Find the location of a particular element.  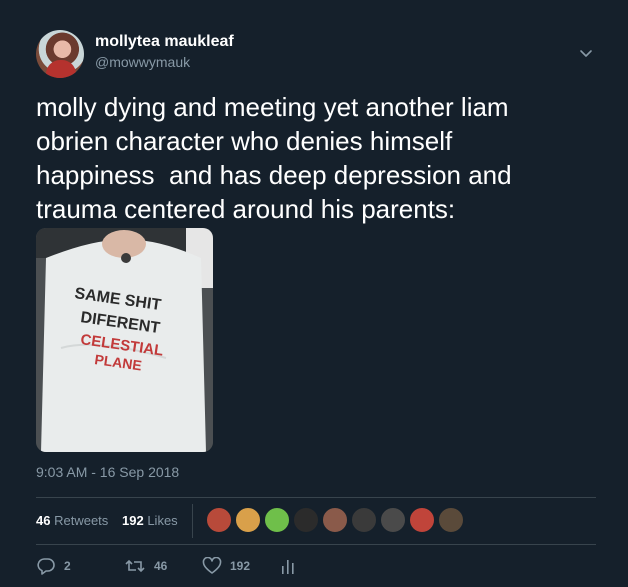

user-handle: @mowwymauk is located at coordinates (142, 62).